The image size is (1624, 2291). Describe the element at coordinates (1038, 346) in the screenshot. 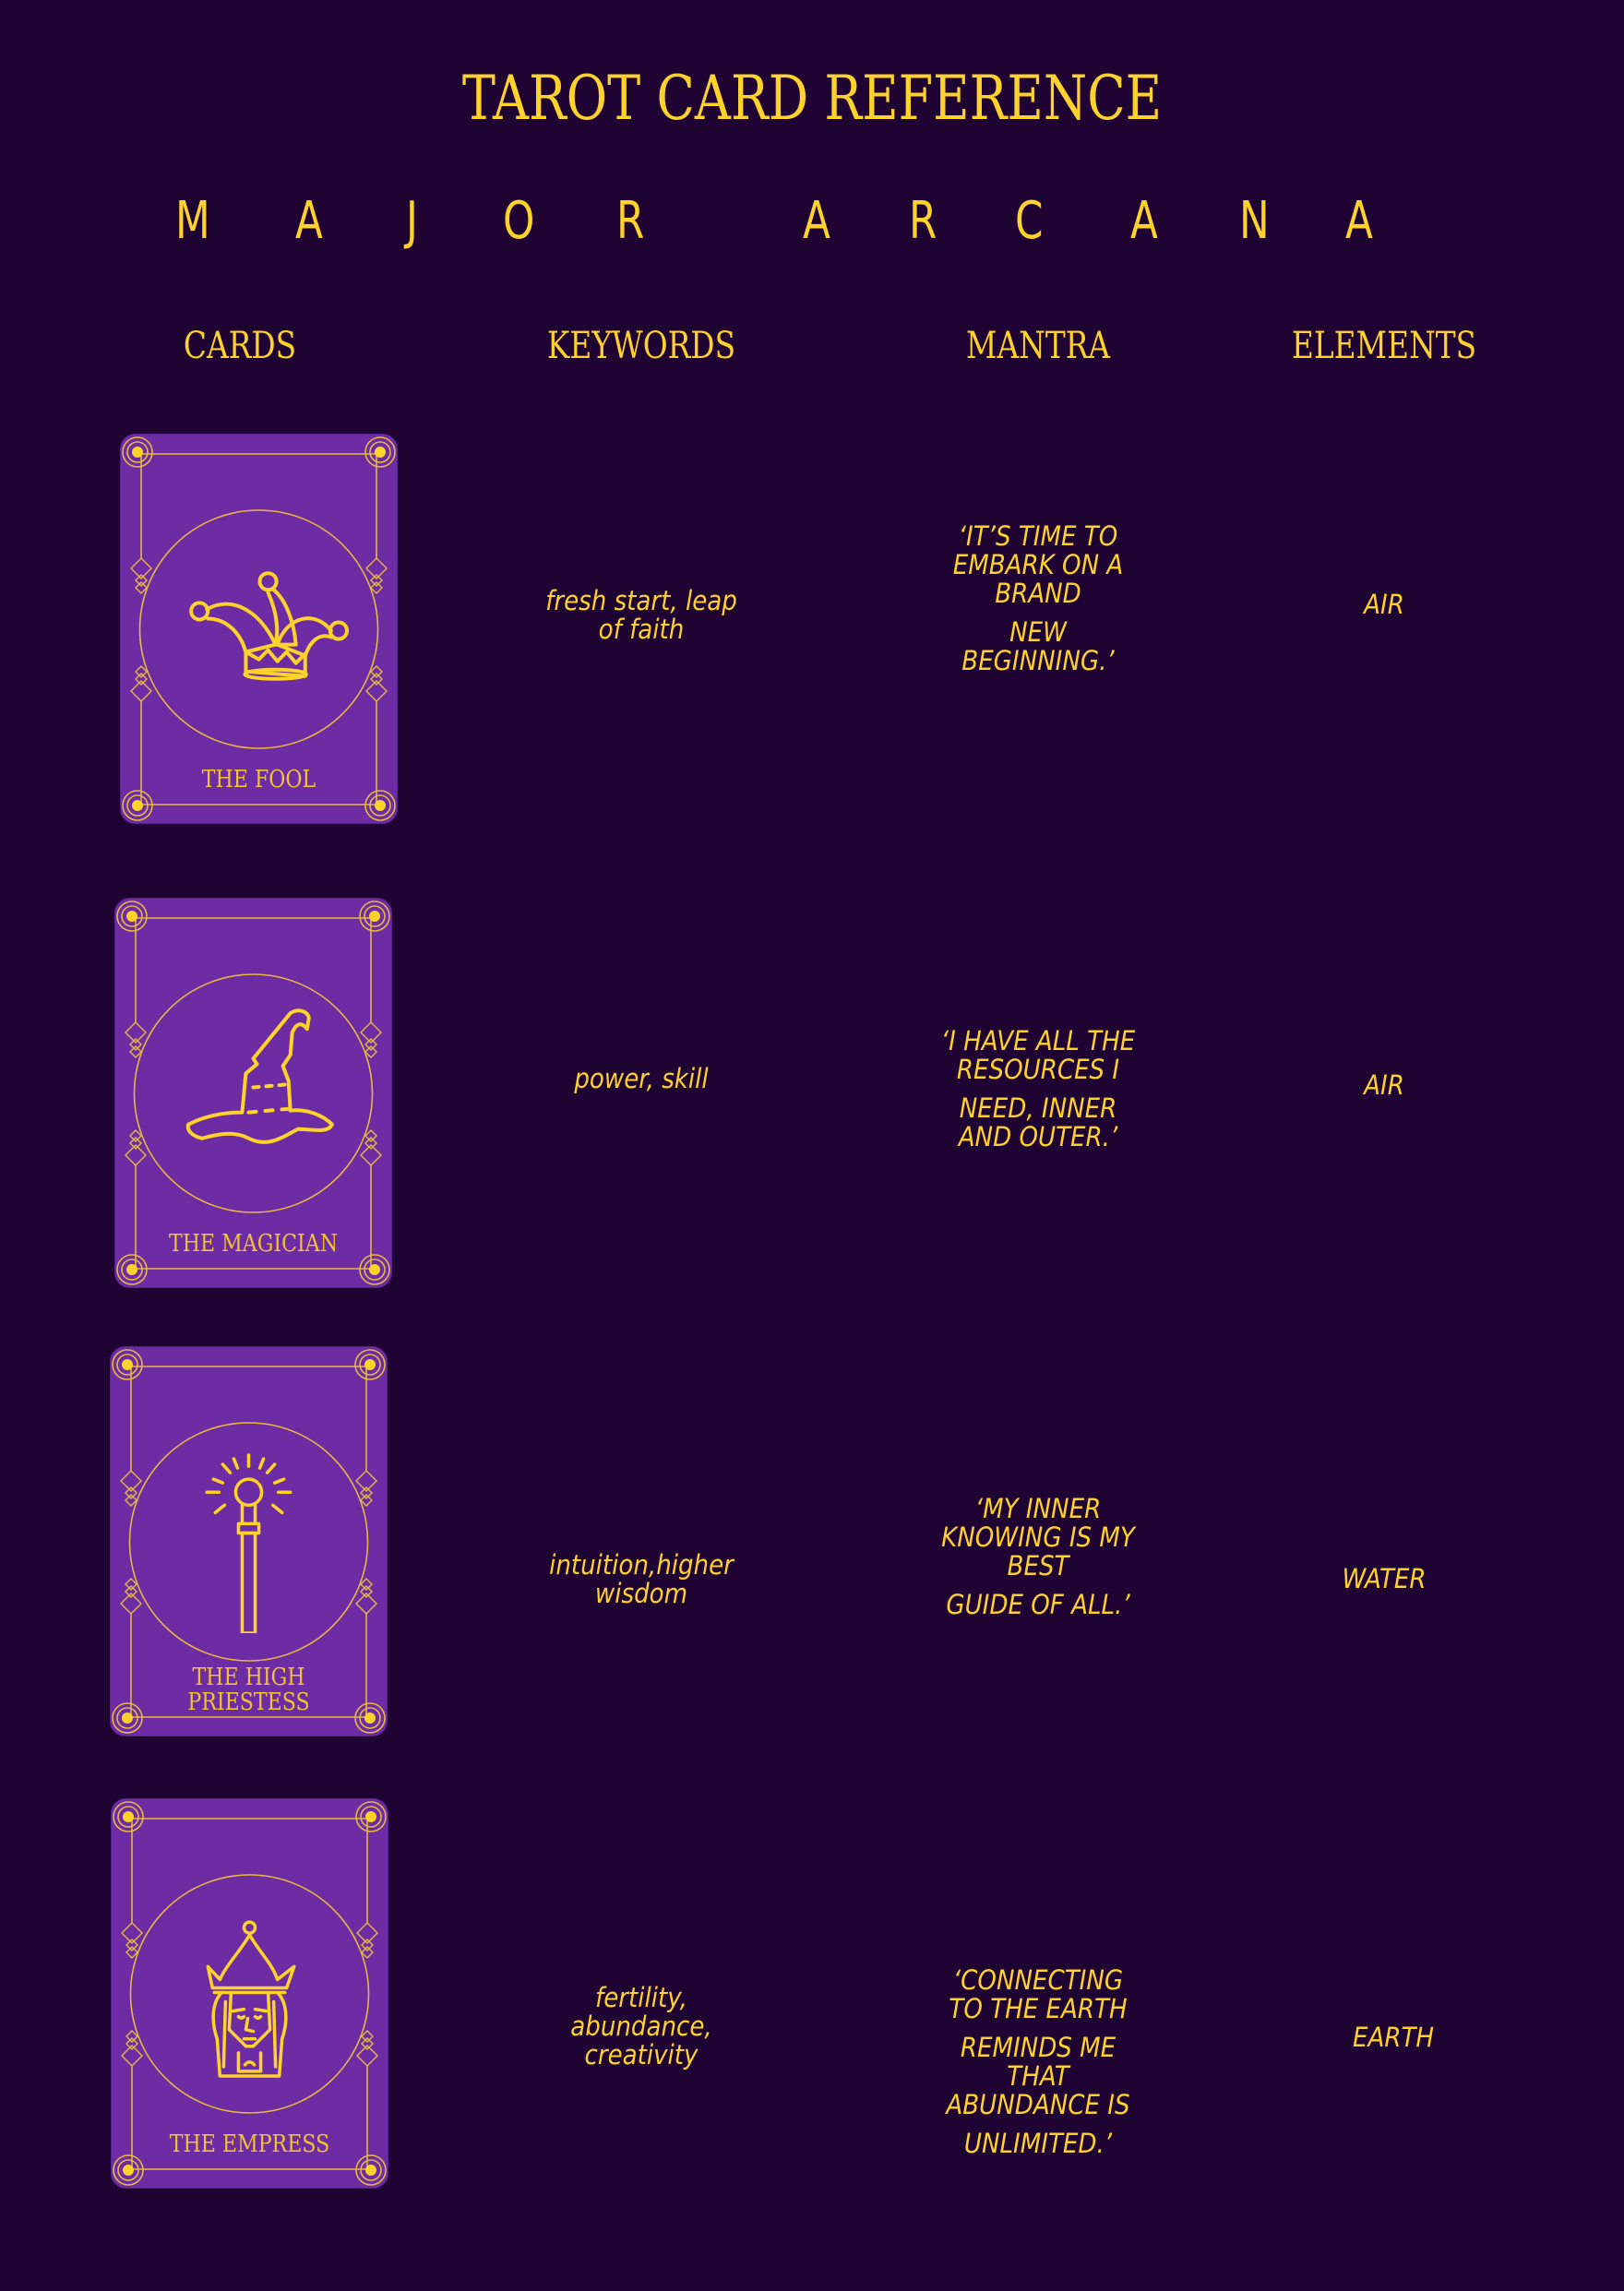

I see `column-header-mantra: MANTRA` at that location.